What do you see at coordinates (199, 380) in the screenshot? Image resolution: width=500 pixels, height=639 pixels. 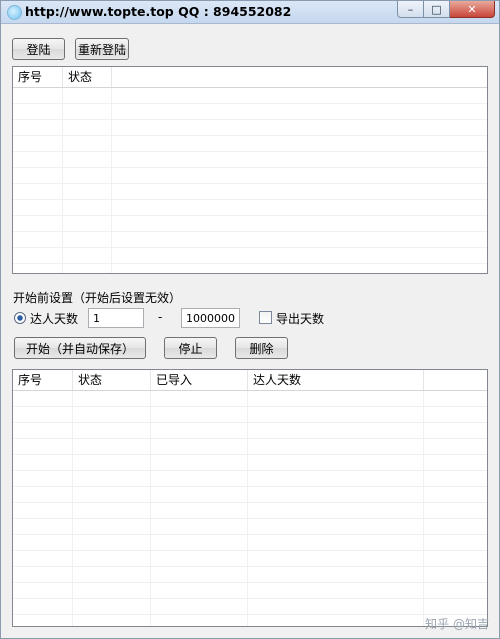 I see `column-header-imported: 已导入` at bounding box center [199, 380].